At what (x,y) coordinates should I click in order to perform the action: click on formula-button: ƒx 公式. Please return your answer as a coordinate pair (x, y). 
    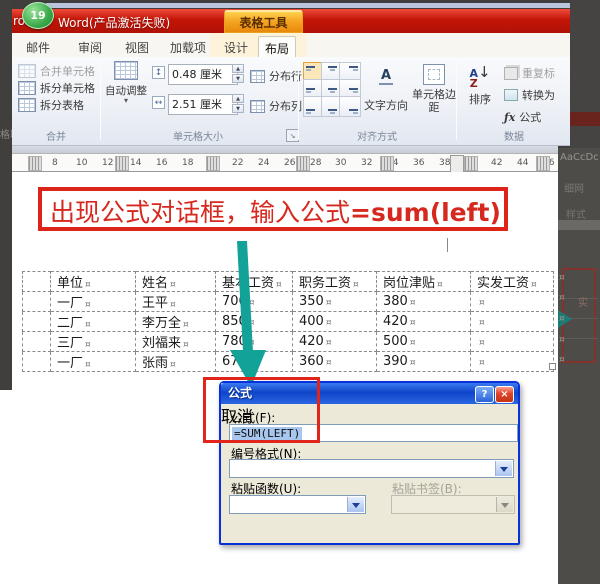
    Looking at the image, I should click on (522, 117).